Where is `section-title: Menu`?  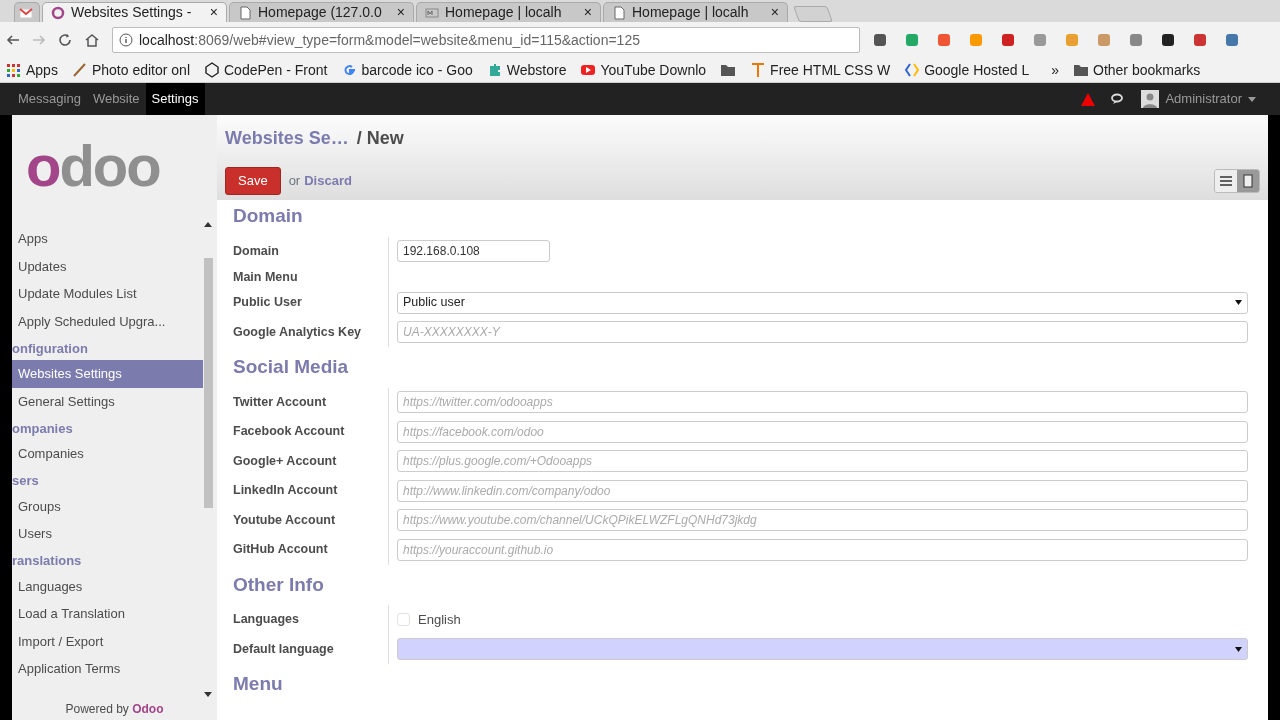
section-title: Menu is located at coordinates (258, 684).